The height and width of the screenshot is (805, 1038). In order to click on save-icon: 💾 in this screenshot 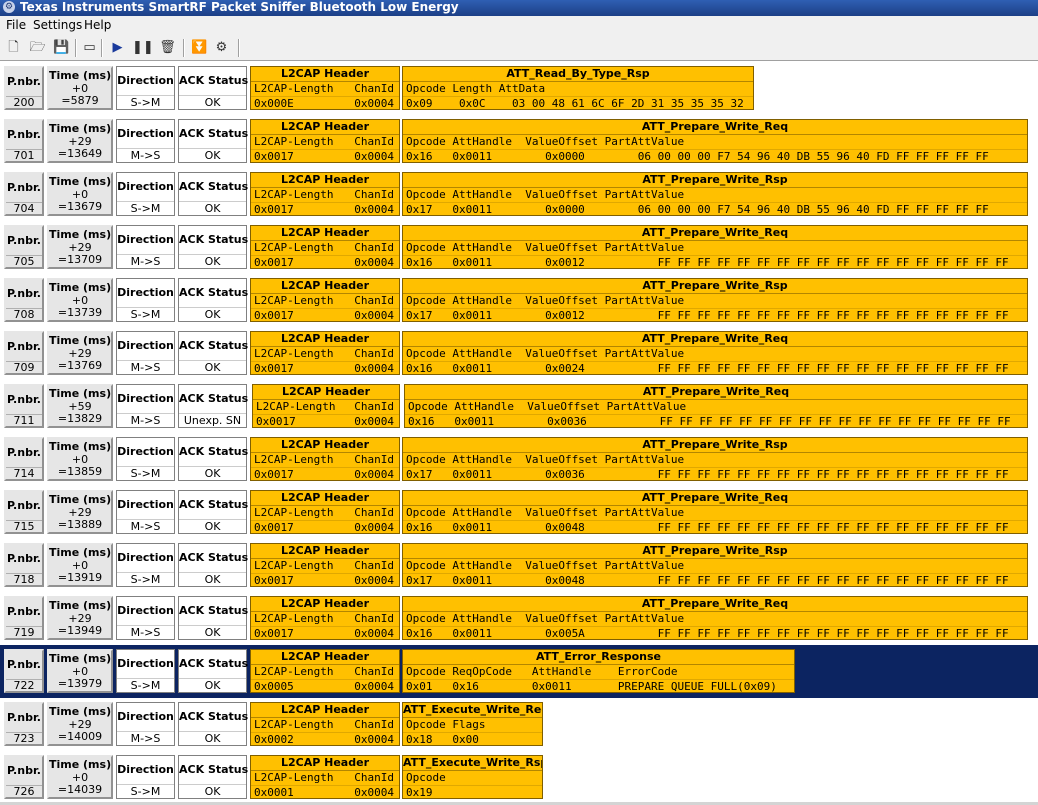, I will do `click(61, 47)`.